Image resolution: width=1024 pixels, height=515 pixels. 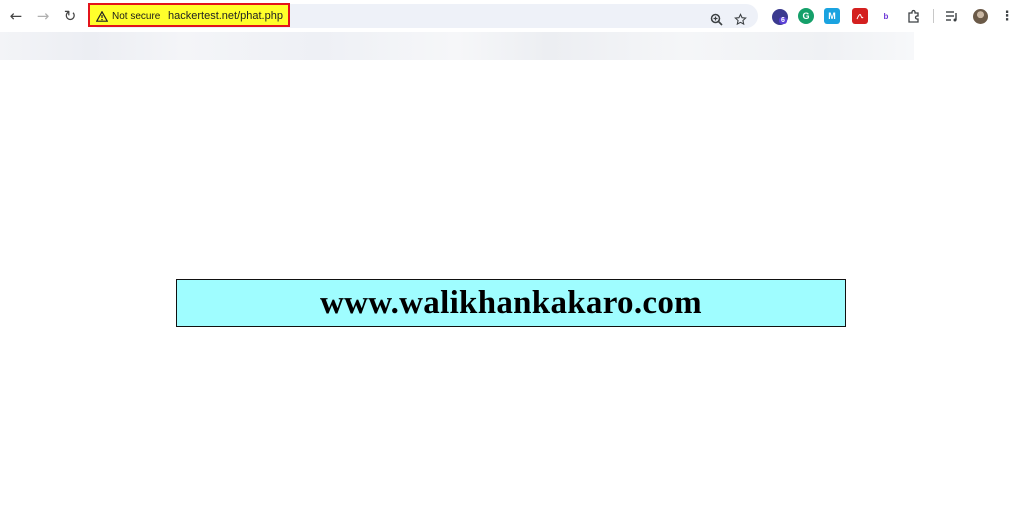 I want to click on extension-badge-icon: 6, so click(x=780, y=17).